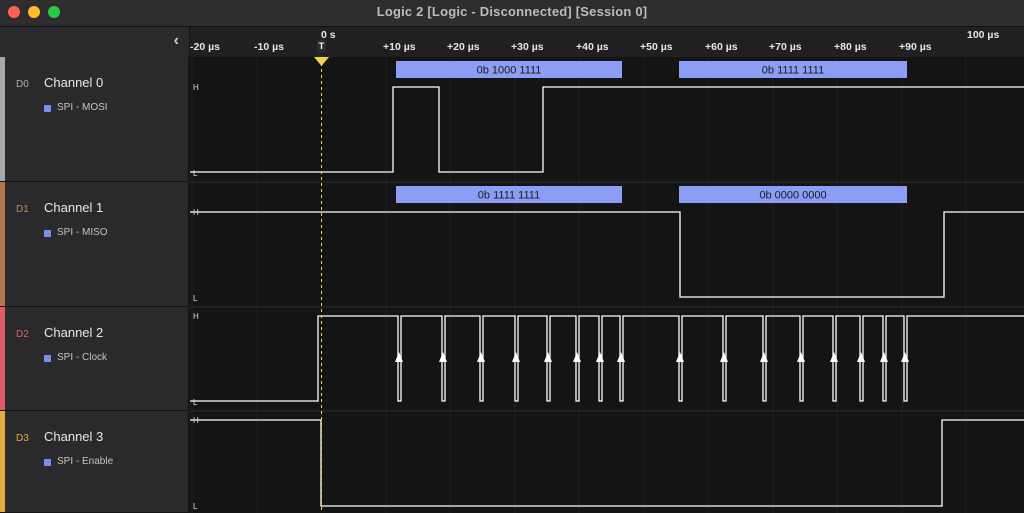  I want to click on tick-label: +20 µs, so click(463, 47).